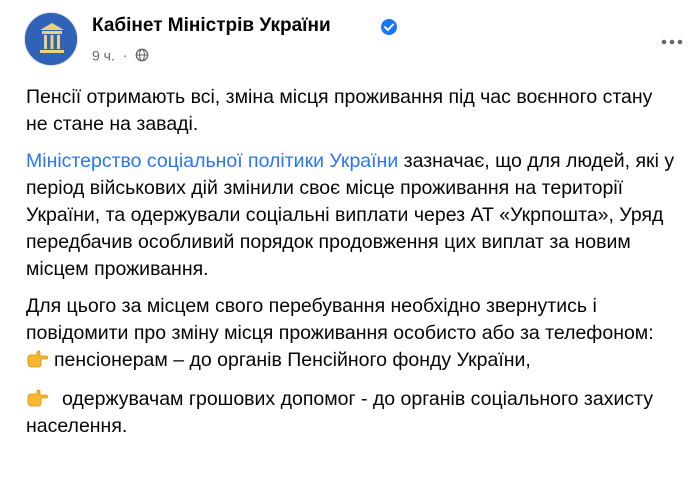  What do you see at coordinates (103, 55) in the screenshot?
I see `post-timestamp: 9 ч.` at bounding box center [103, 55].